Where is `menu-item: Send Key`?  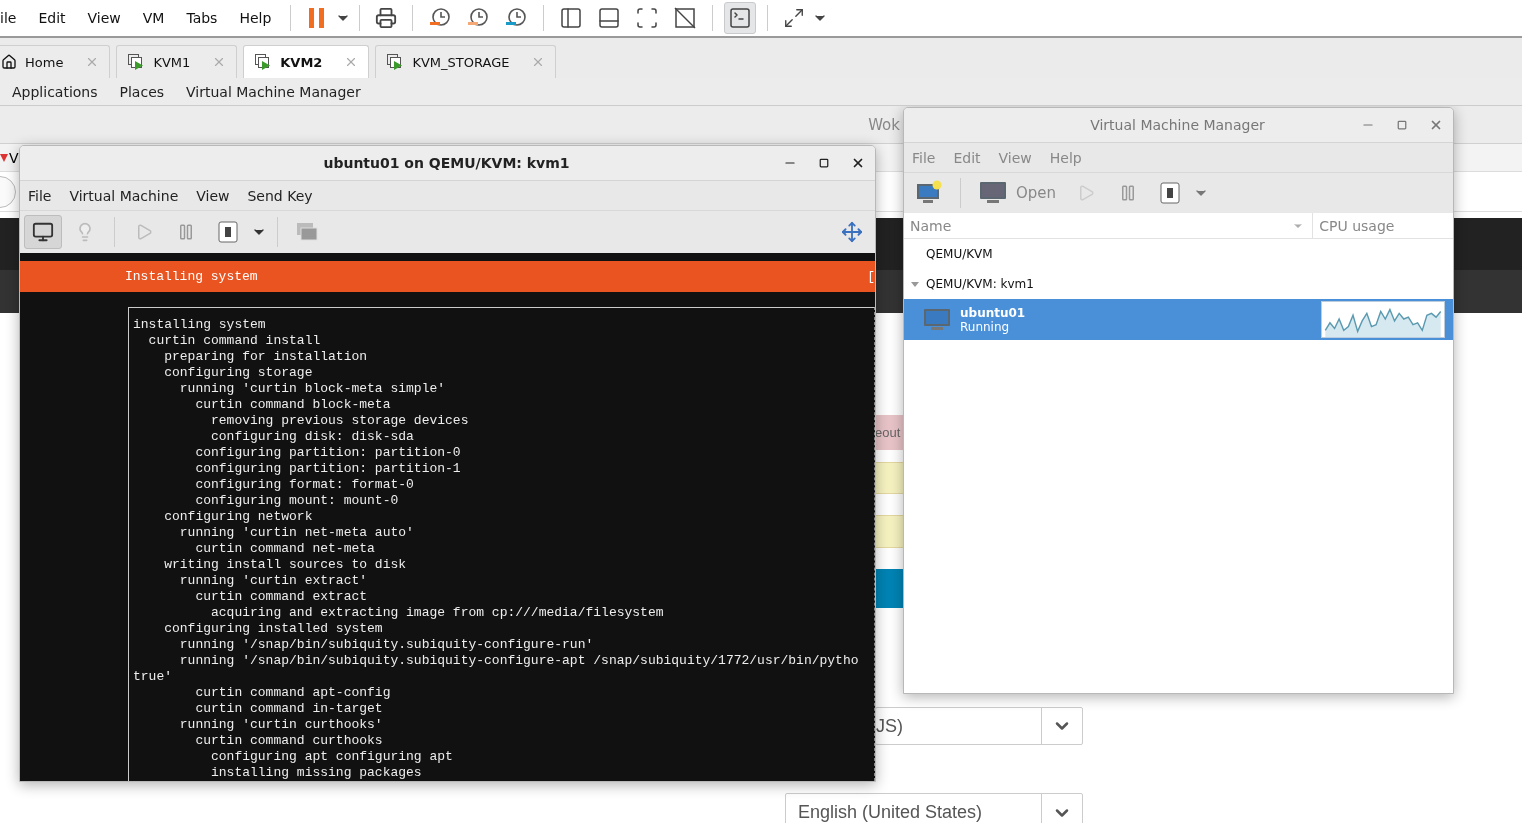
menu-item: Send Key is located at coordinates (280, 195).